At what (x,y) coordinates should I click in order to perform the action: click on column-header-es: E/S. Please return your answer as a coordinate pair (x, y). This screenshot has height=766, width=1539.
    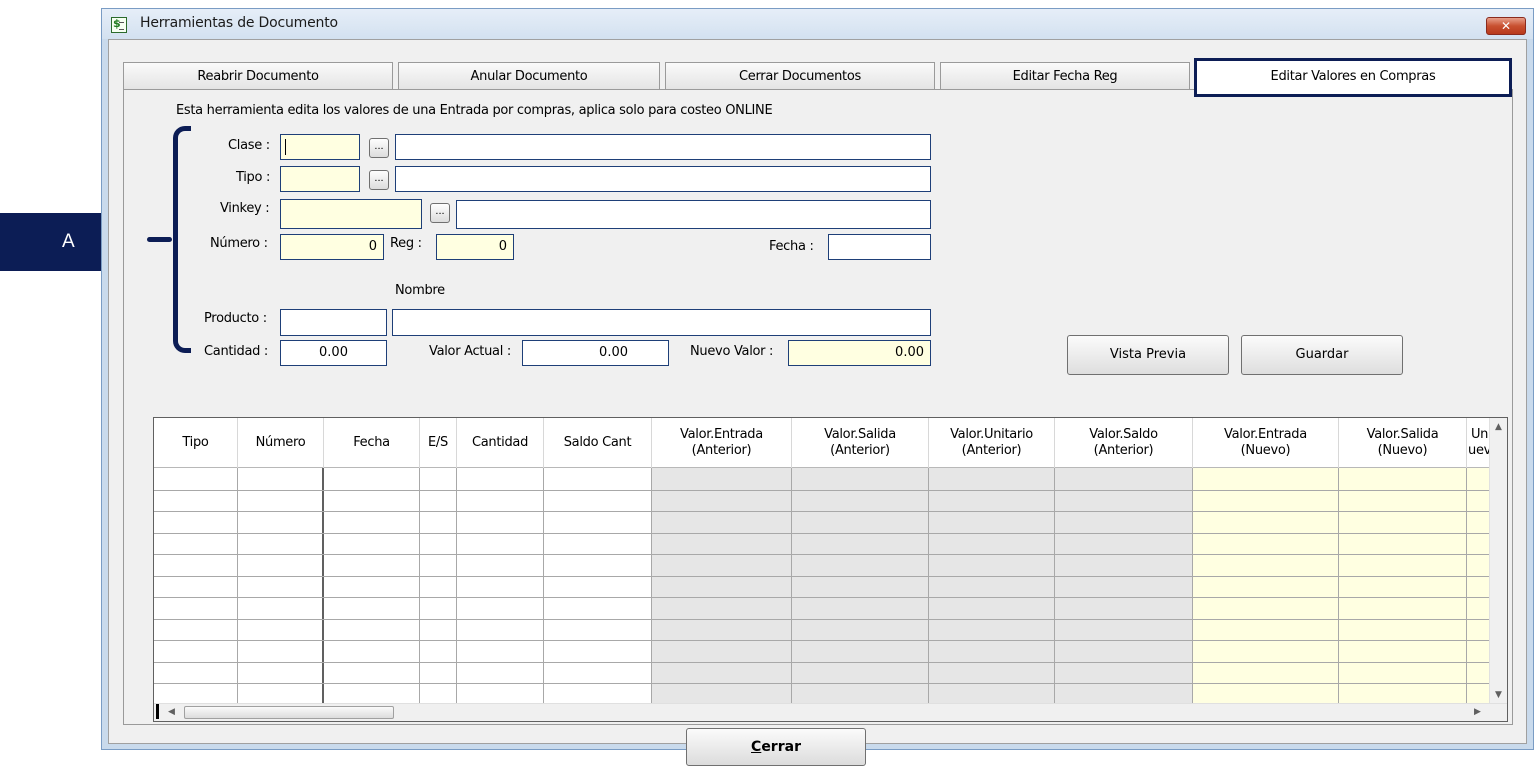
    Looking at the image, I should click on (438, 443).